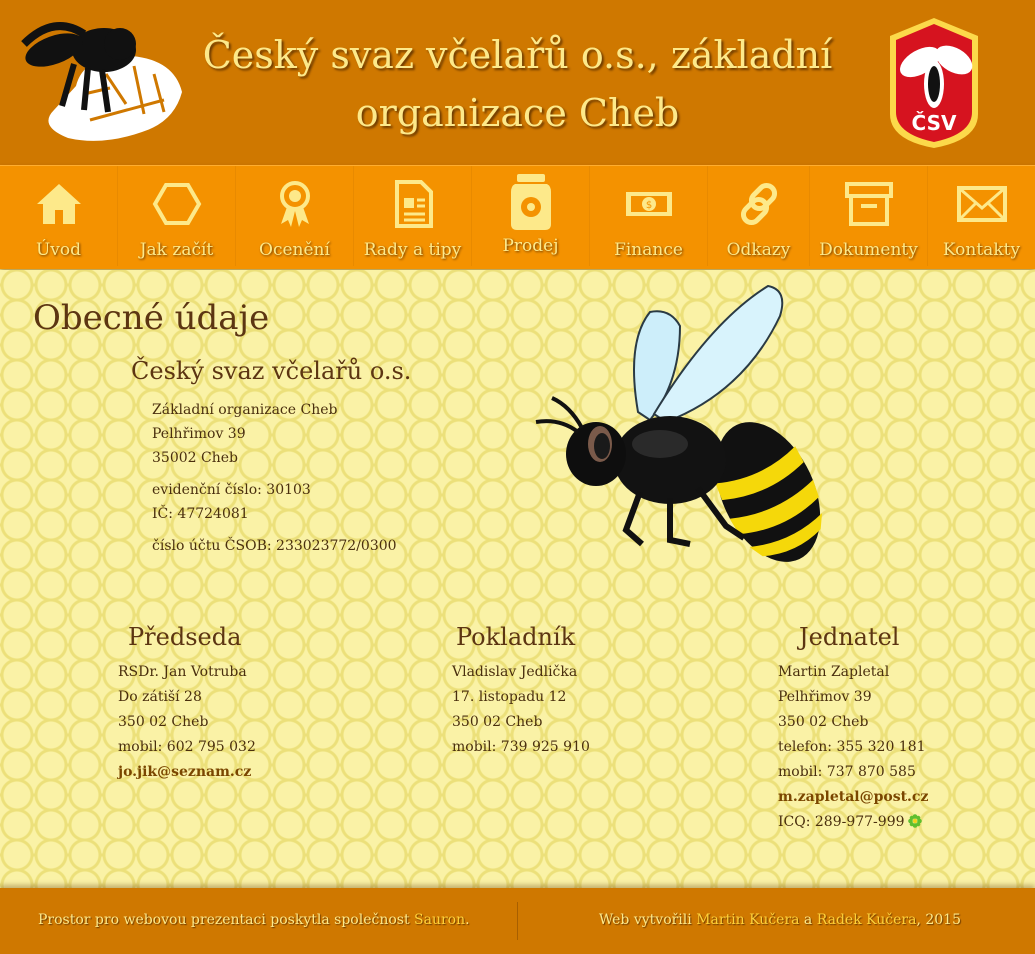 This screenshot has width=1035, height=954. I want to click on address-line: Základní organizace Cheb, so click(245, 410).